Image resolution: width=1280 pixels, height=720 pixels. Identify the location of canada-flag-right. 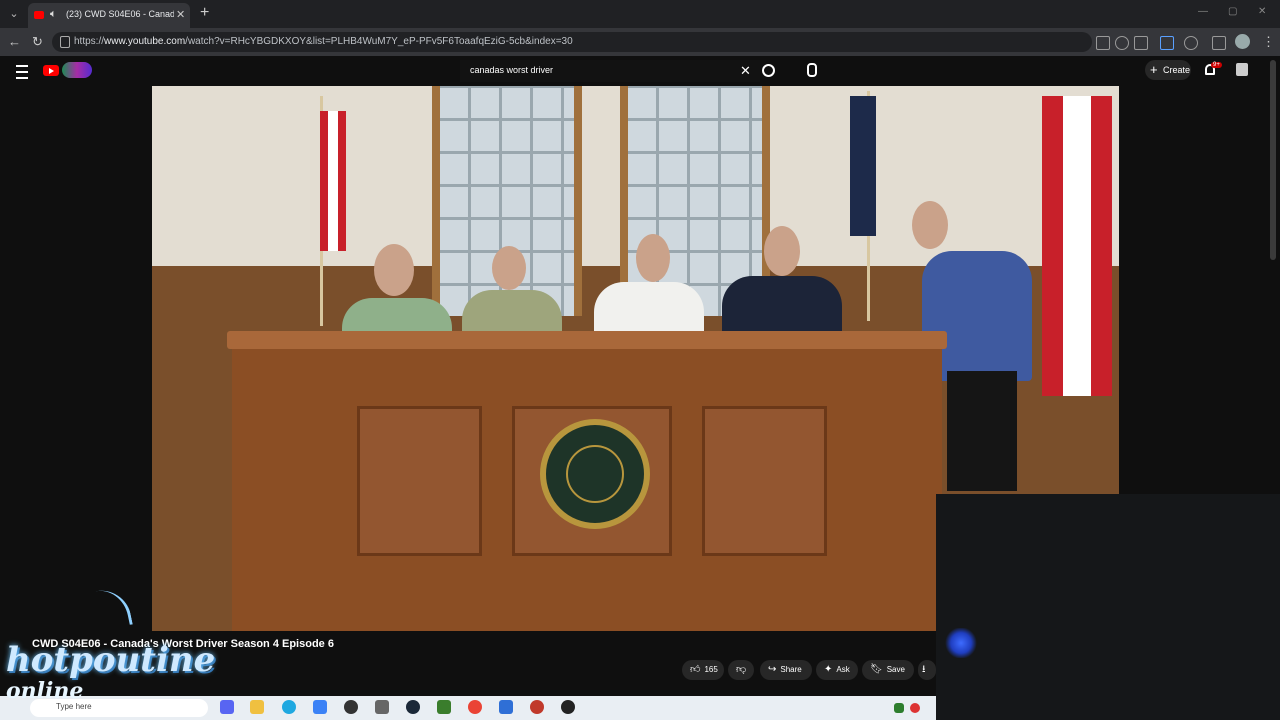
(1077, 246).